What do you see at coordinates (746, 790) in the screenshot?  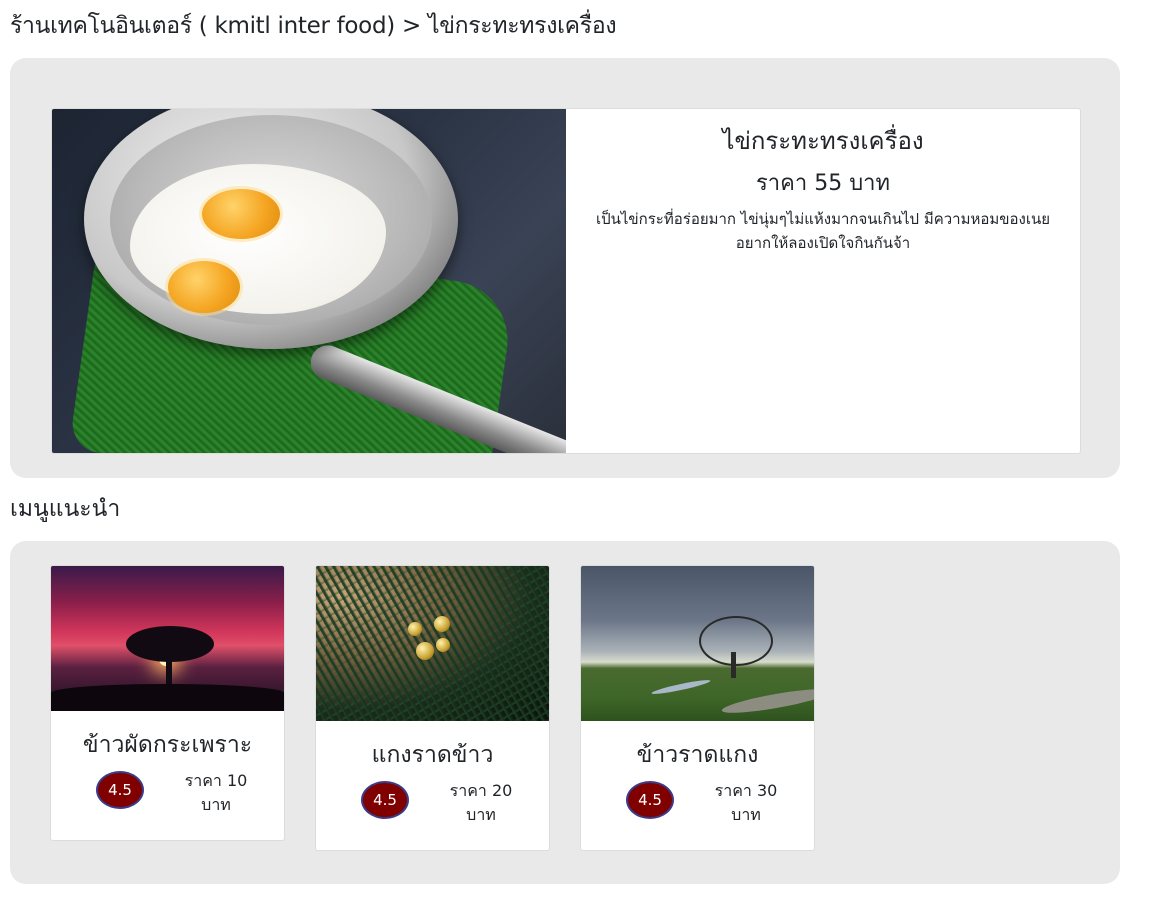 I see `price-line: ราคา 30` at bounding box center [746, 790].